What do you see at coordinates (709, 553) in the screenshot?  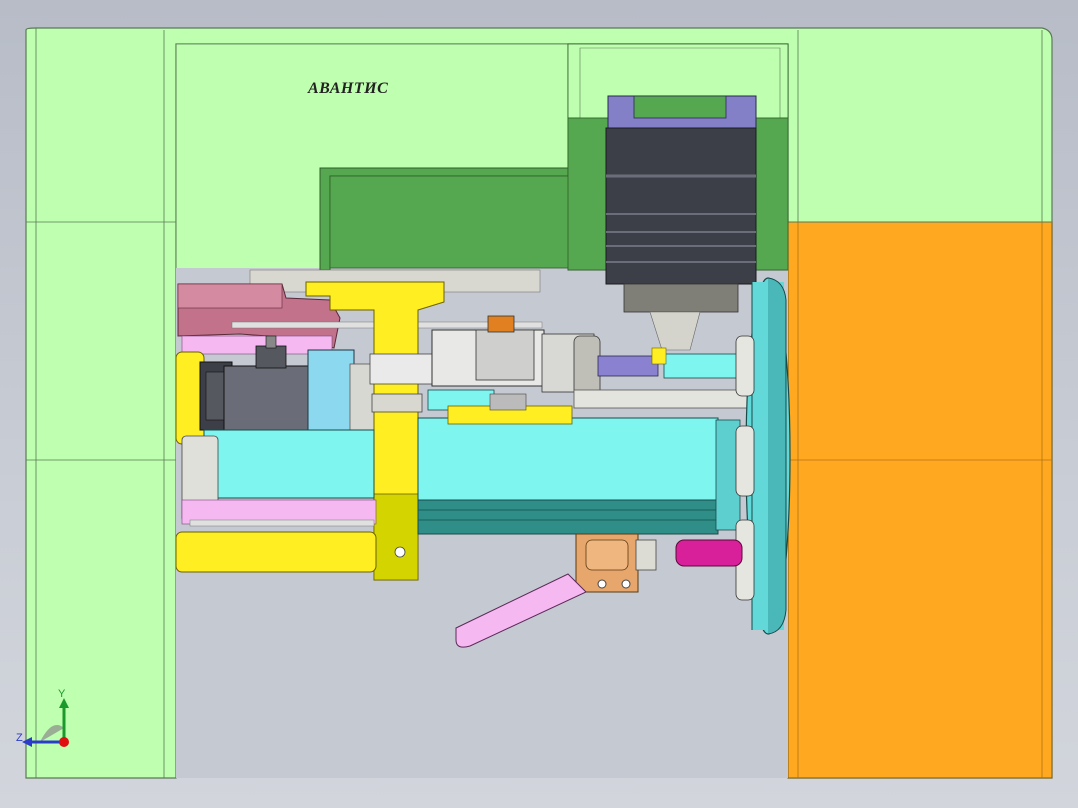 I see `magenta-cylinder` at bounding box center [709, 553].